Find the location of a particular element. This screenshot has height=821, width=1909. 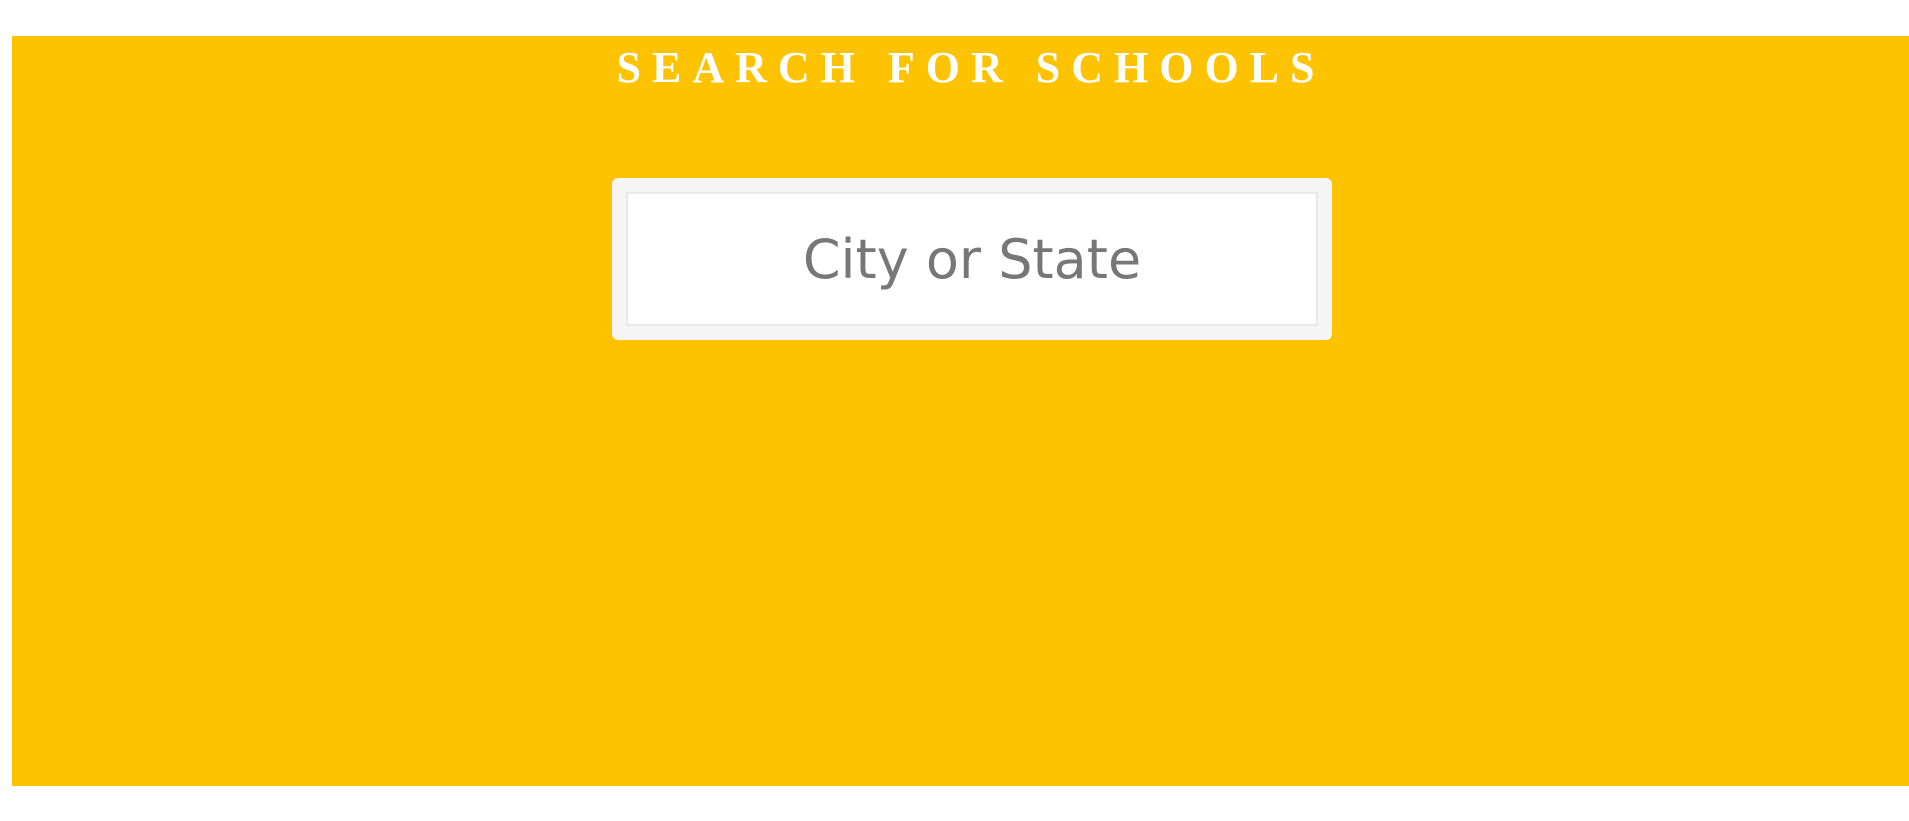

page-title: SEARCH FOR SCHOOLS is located at coordinates (971, 67).